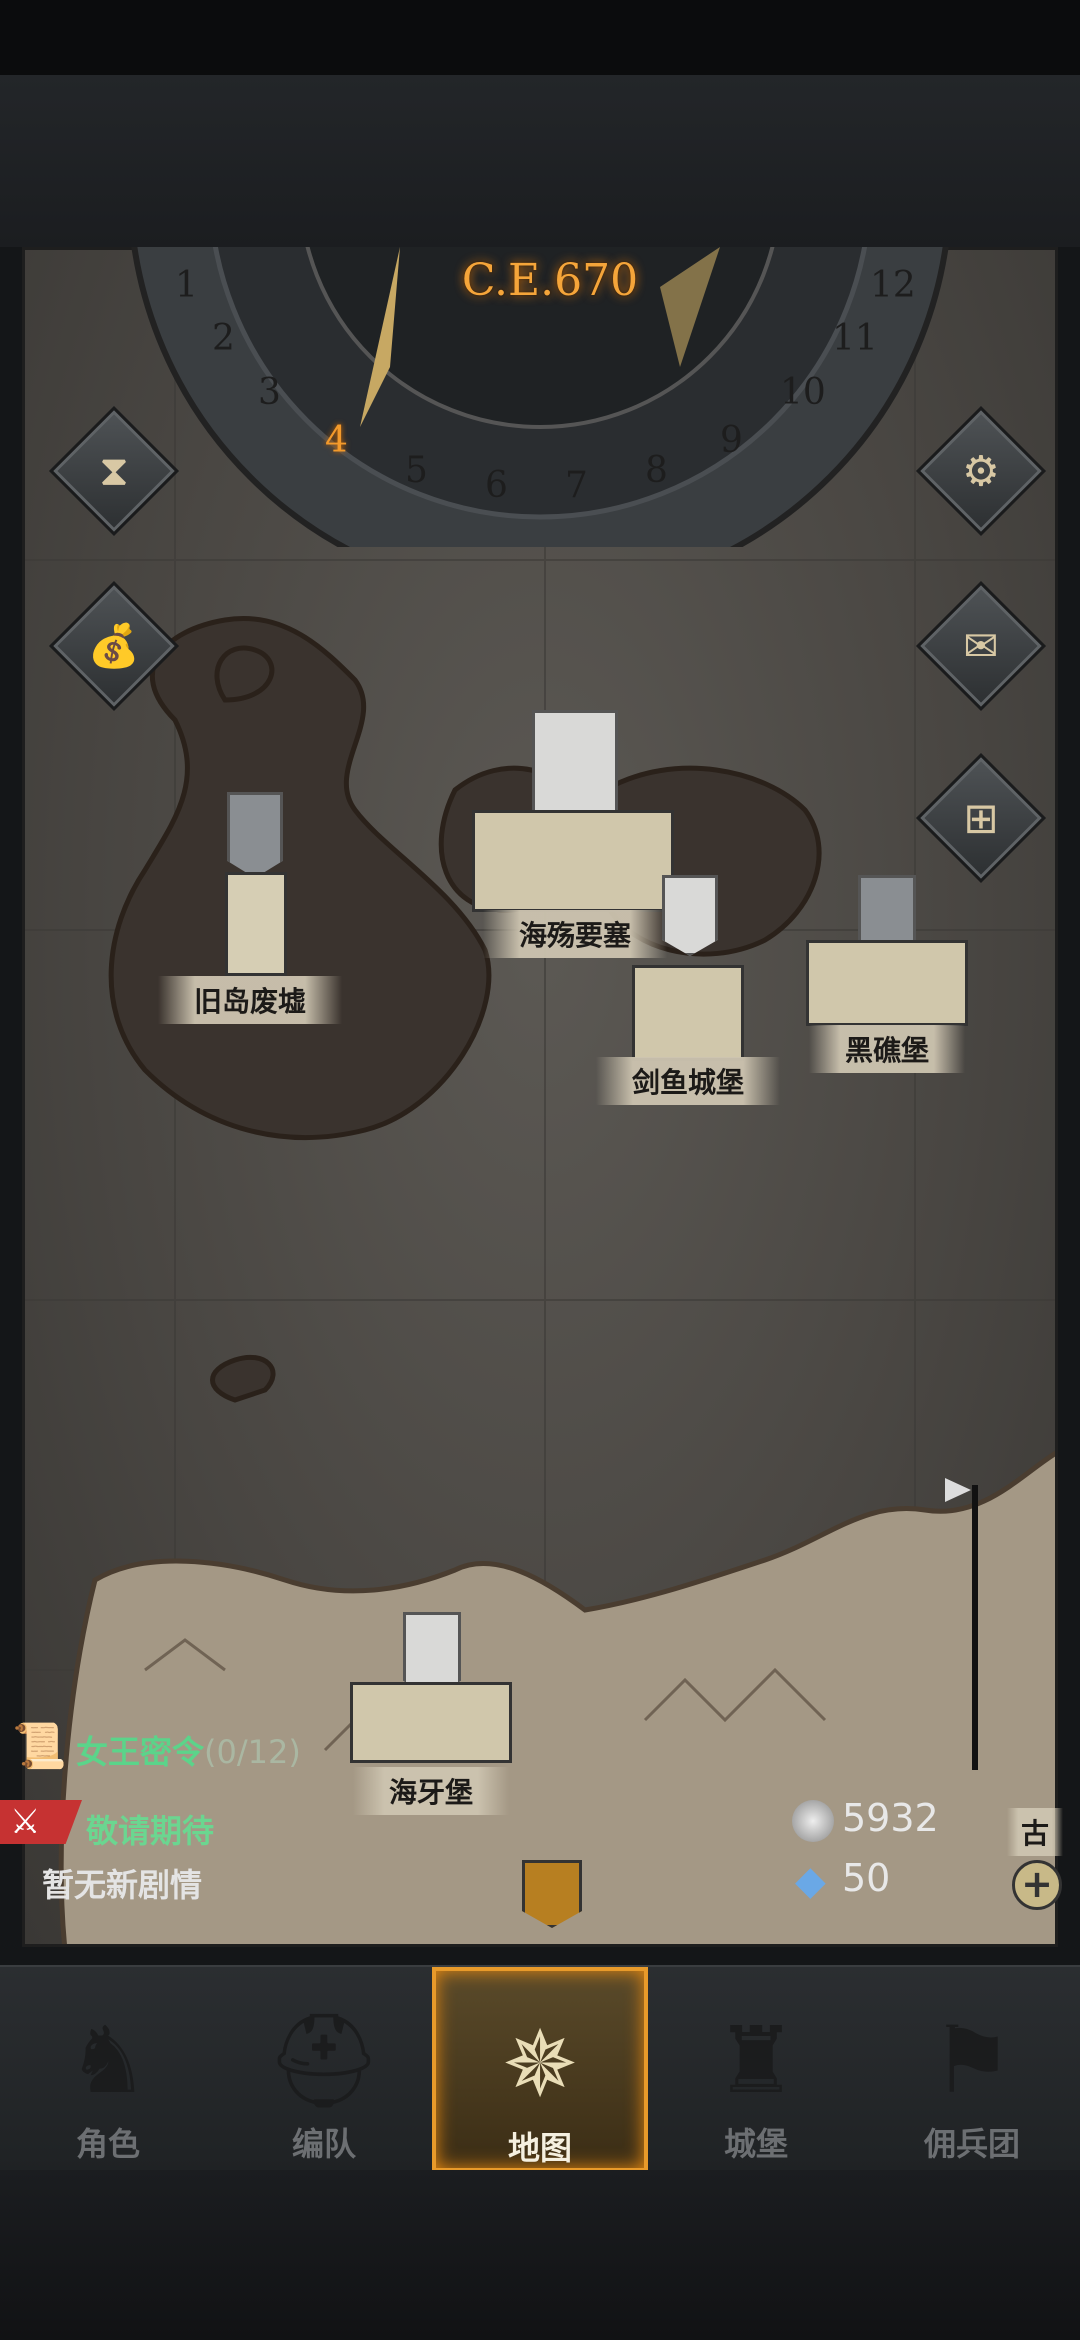  Describe the element at coordinates (890, 1818) in the screenshot. I see `silver-amount: 5932` at that location.